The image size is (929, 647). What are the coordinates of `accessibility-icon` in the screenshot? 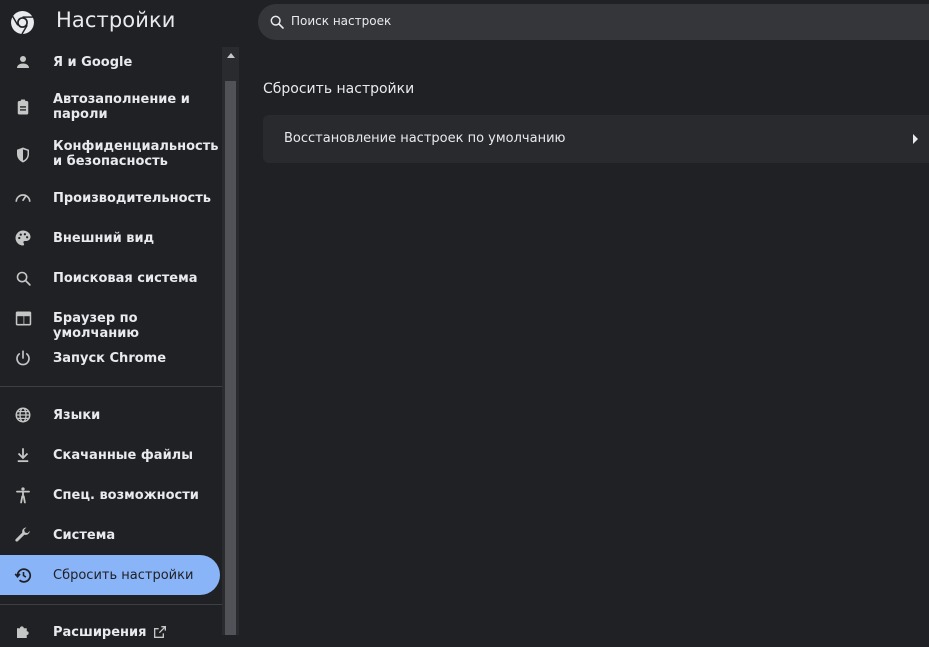 It's located at (23, 495).